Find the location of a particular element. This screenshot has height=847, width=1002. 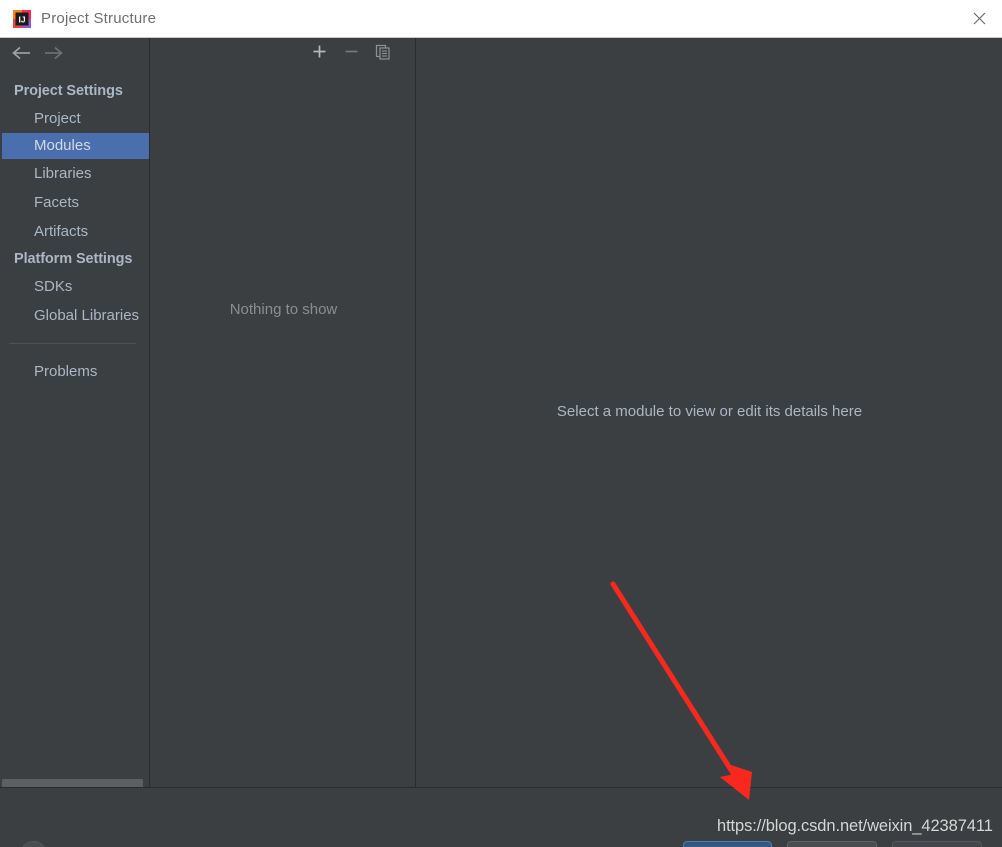

window-title: Project Structure is located at coordinates (99, 18).